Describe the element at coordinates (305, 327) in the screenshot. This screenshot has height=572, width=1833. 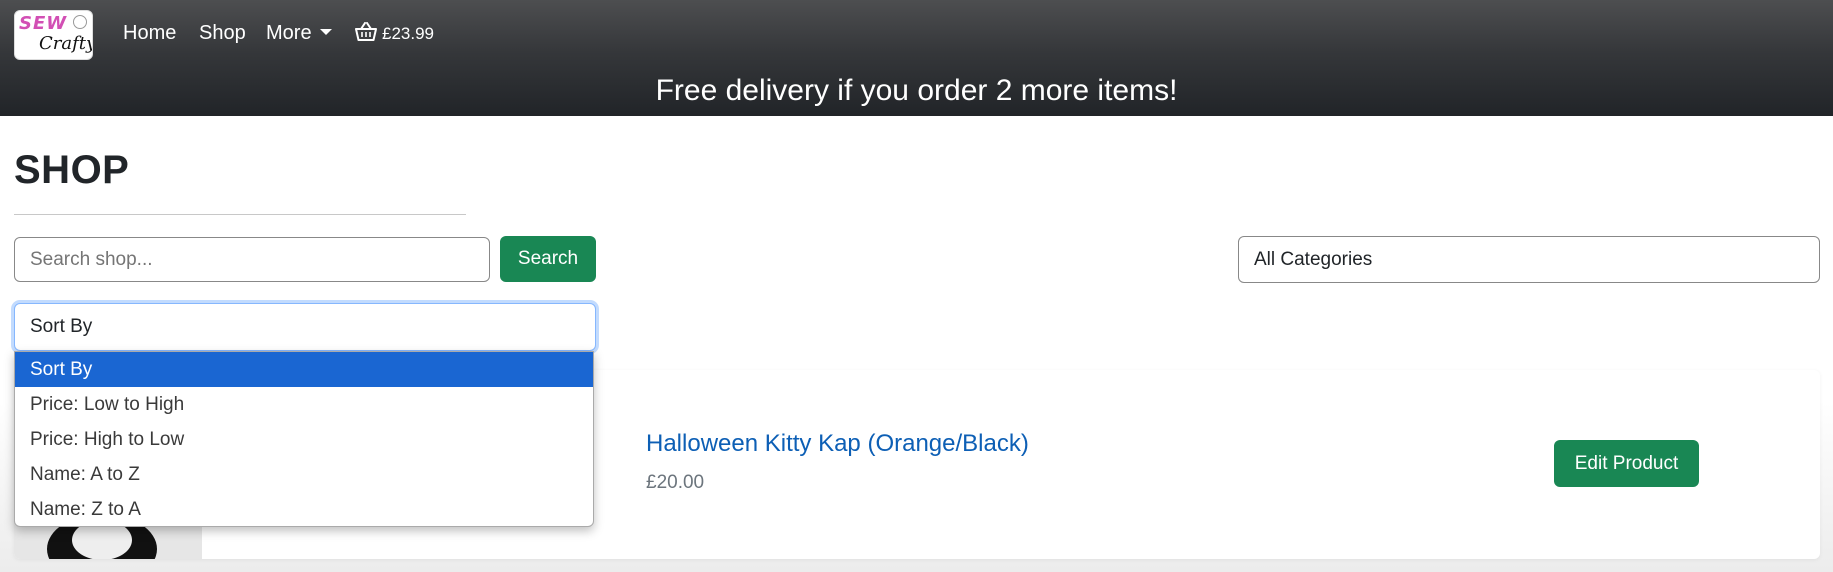
I see `sort-select: Sort By` at that location.